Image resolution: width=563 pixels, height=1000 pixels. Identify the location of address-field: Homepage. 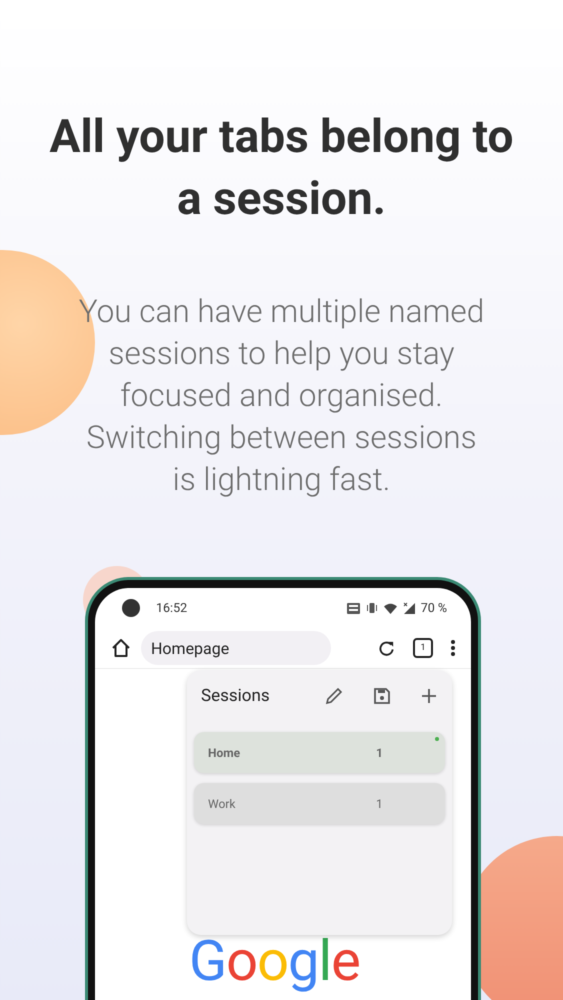
(236, 648).